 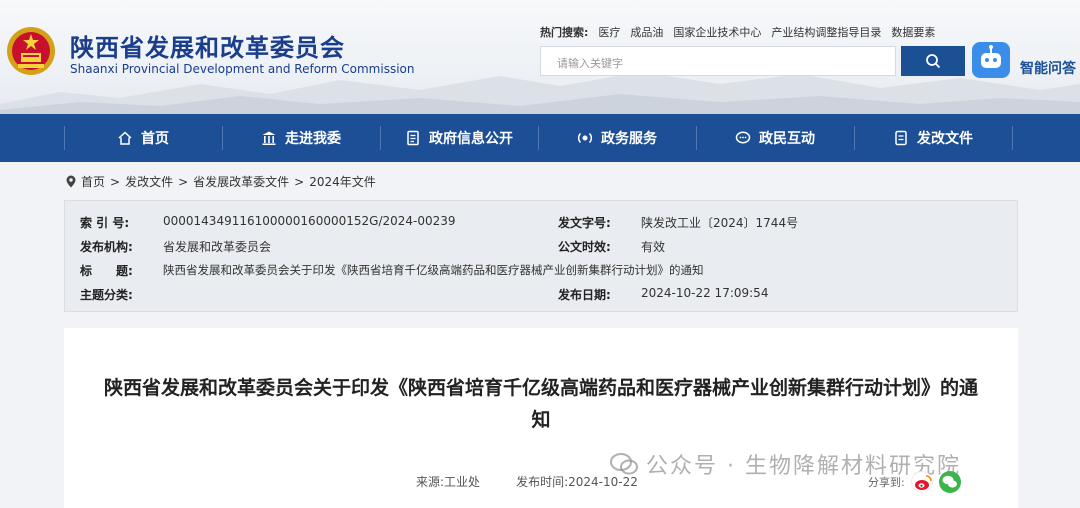 What do you see at coordinates (241, 181) in the screenshot?
I see `breadcrumb-commission-docs: 省发展改革委文件` at bounding box center [241, 181].